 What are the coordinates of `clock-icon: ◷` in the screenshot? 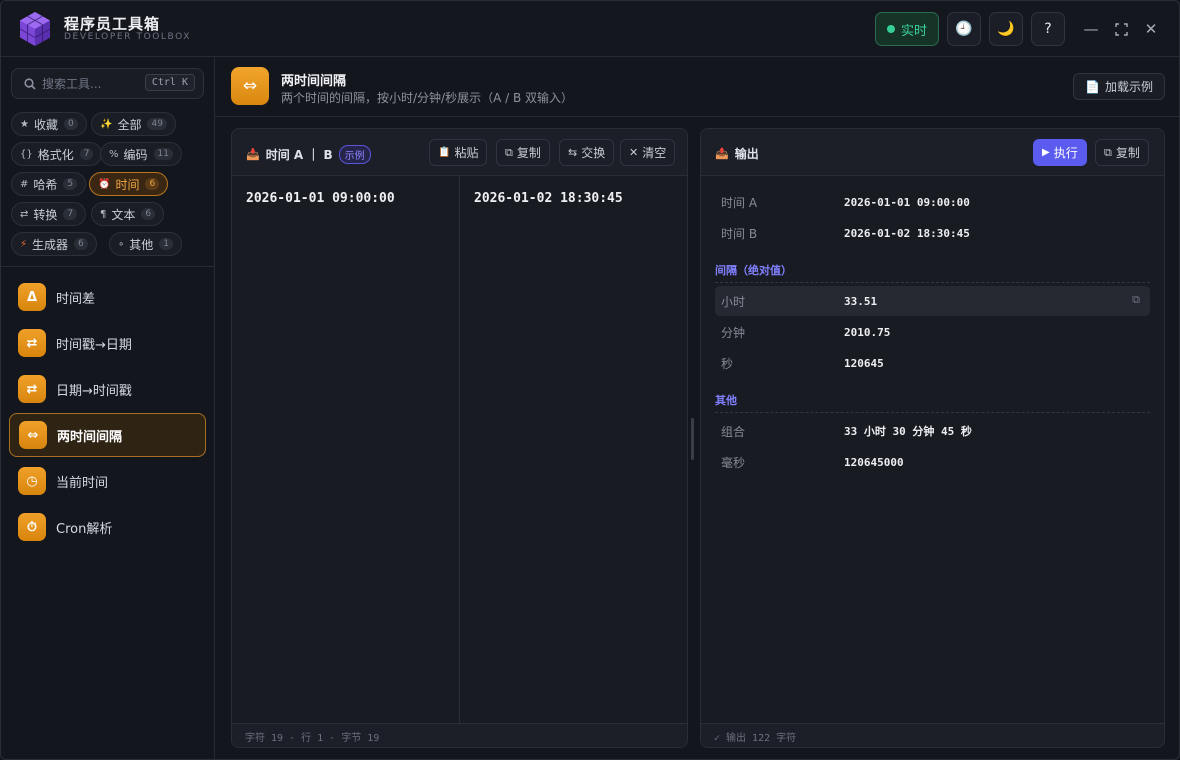 It's located at (32, 481).